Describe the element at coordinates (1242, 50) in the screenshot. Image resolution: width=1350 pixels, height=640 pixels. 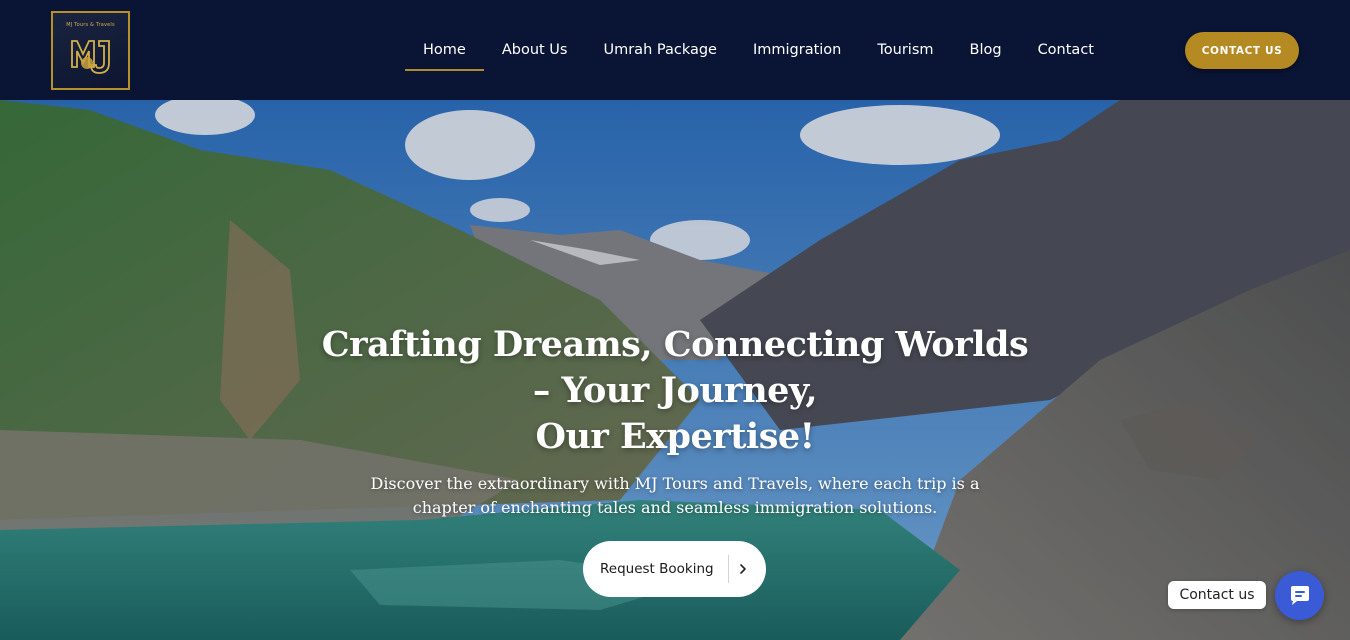
I see `contact-us-button: CONTACT US` at that location.